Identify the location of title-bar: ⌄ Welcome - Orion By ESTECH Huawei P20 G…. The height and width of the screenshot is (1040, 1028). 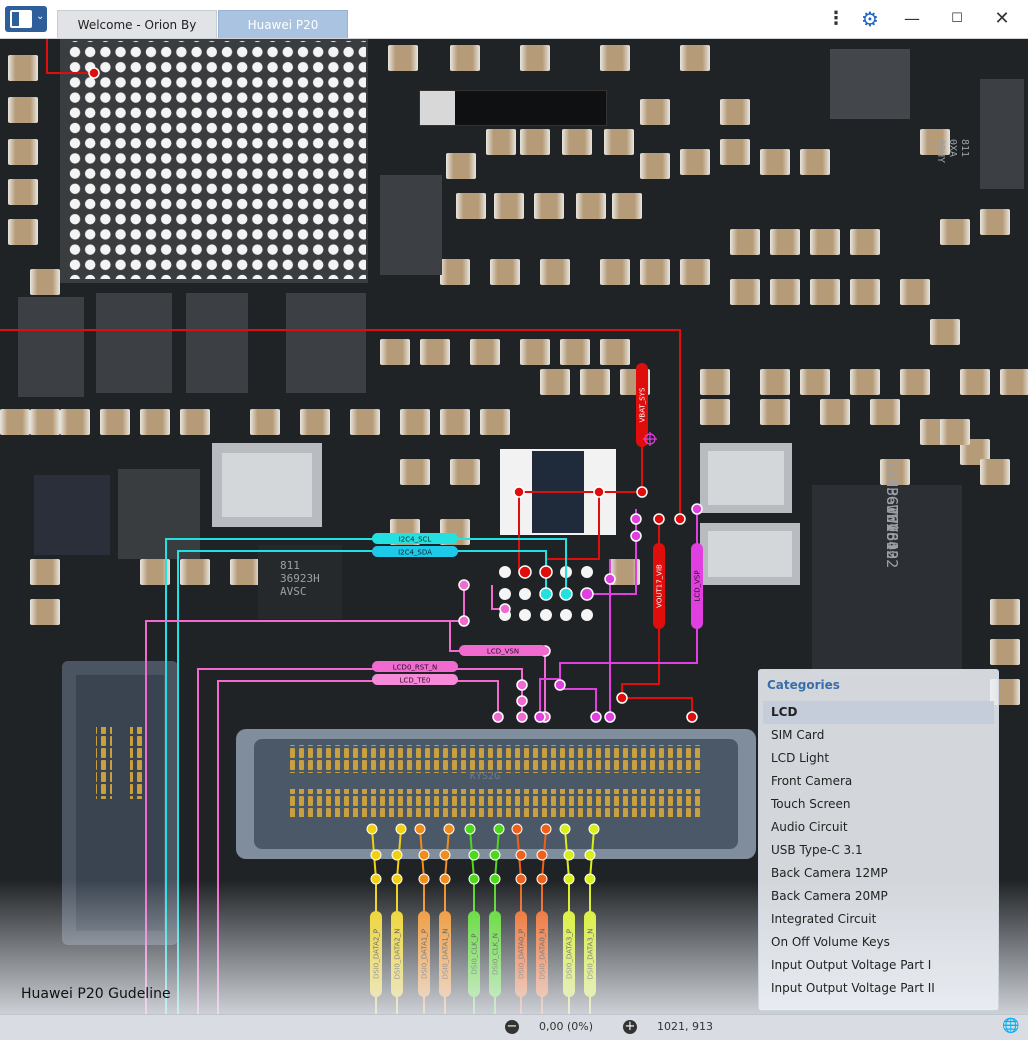
(514, 30).